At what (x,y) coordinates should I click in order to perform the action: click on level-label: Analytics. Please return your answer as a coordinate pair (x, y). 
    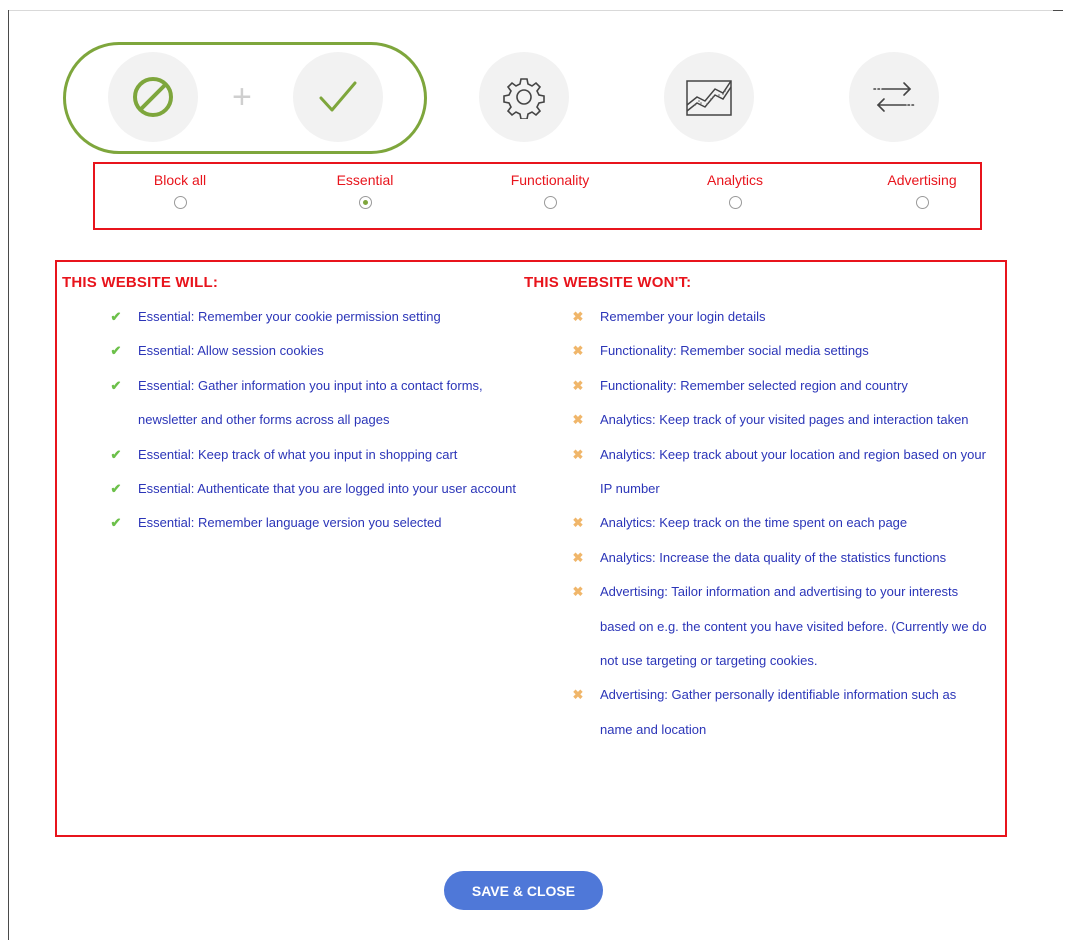
    Looking at the image, I should click on (735, 180).